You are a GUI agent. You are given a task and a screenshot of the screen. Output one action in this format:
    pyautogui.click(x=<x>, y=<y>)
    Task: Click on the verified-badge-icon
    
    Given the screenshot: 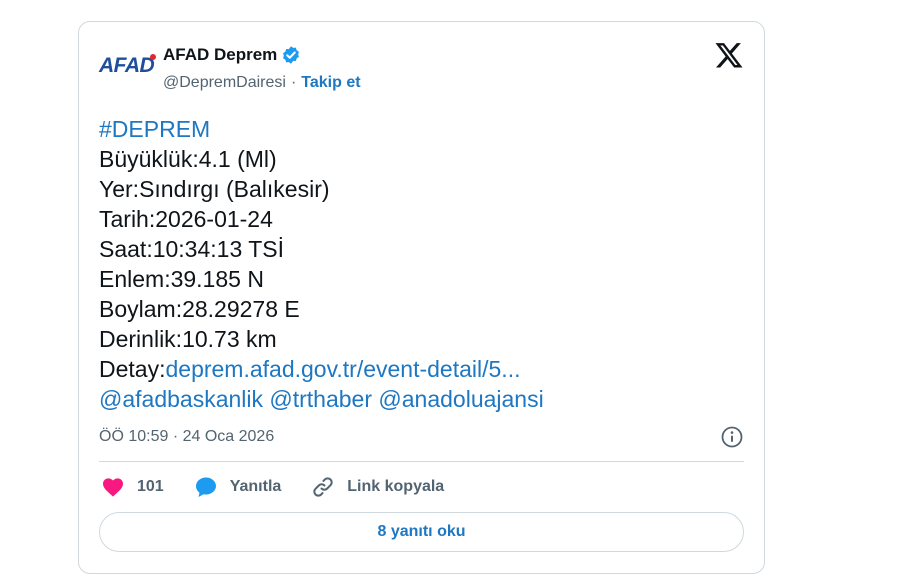 What is the action you would take?
    pyautogui.click(x=291, y=55)
    